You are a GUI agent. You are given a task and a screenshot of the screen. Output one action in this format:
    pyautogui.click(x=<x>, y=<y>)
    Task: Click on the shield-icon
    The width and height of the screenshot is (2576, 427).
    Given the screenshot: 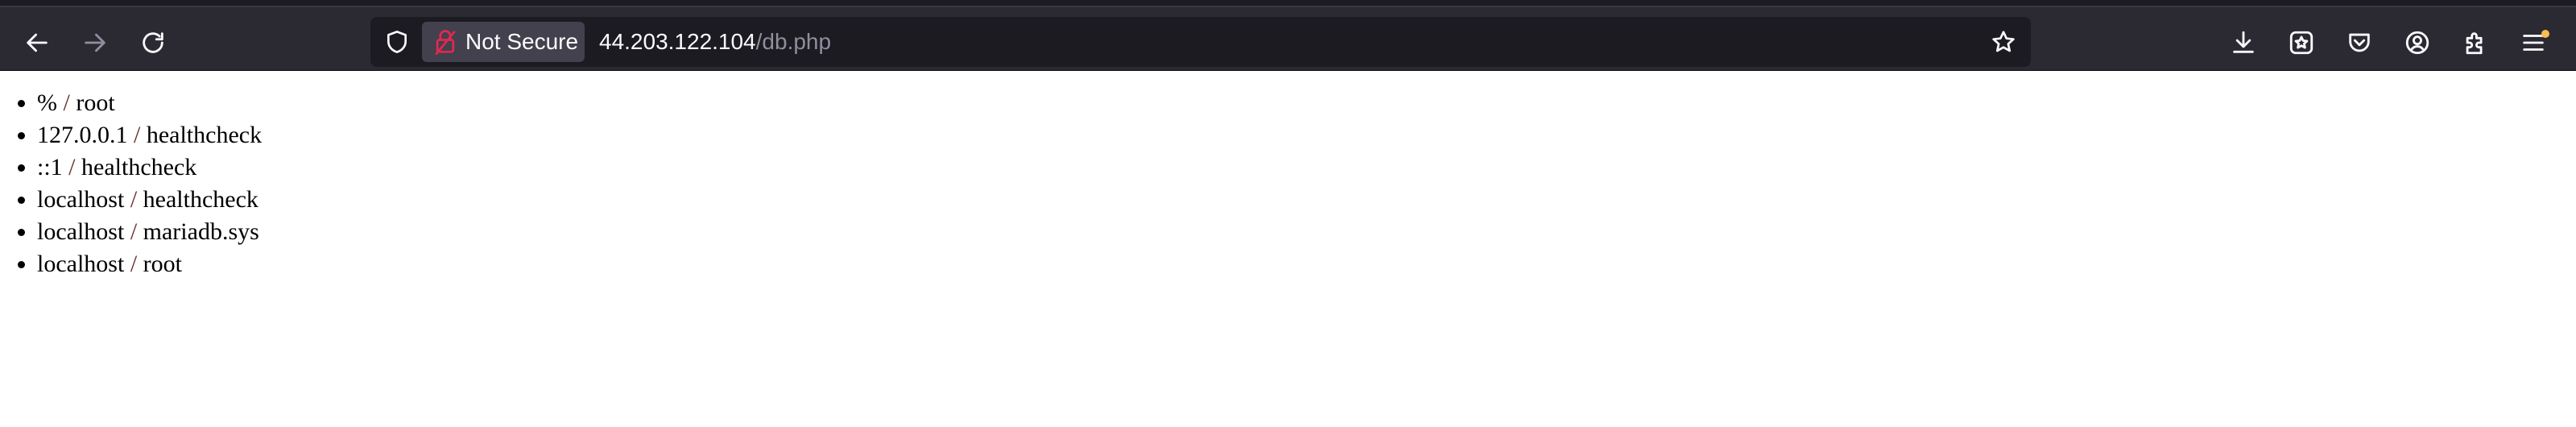 What is the action you would take?
    pyautogui.click(x=397, y=42)
    